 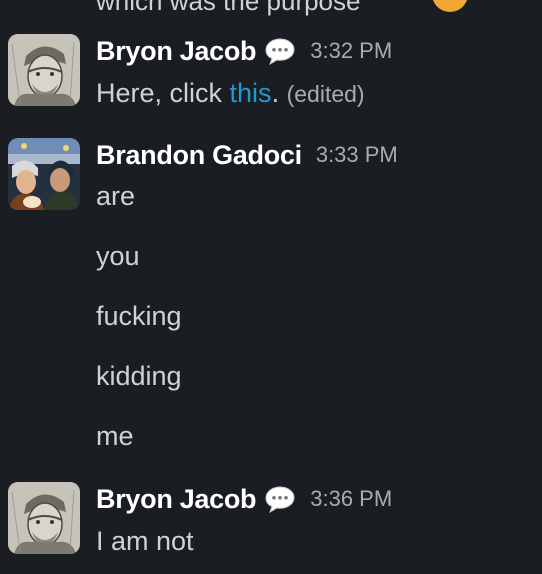 What do you see at coordinates (275, 93) in the screenshot?
I see `text-segment: .` at bounding box center [275, 93].